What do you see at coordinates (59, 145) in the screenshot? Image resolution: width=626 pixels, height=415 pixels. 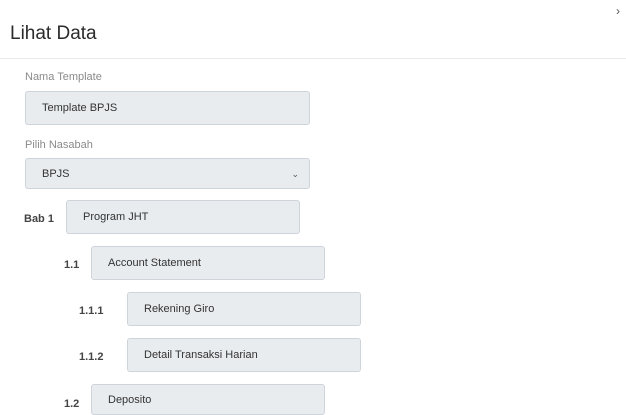 I see `pilih-nasabah-label: Pilih Nasabah` at bounding box center [59, 145].